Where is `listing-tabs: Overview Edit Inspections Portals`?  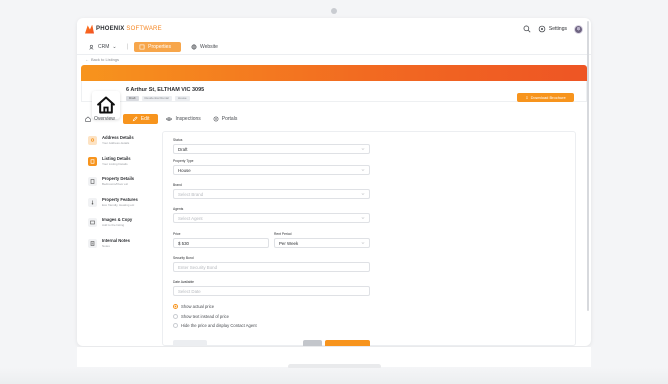 listing-tabs: Overview Edit Inspections Portals is located at coordinates (161, 119).